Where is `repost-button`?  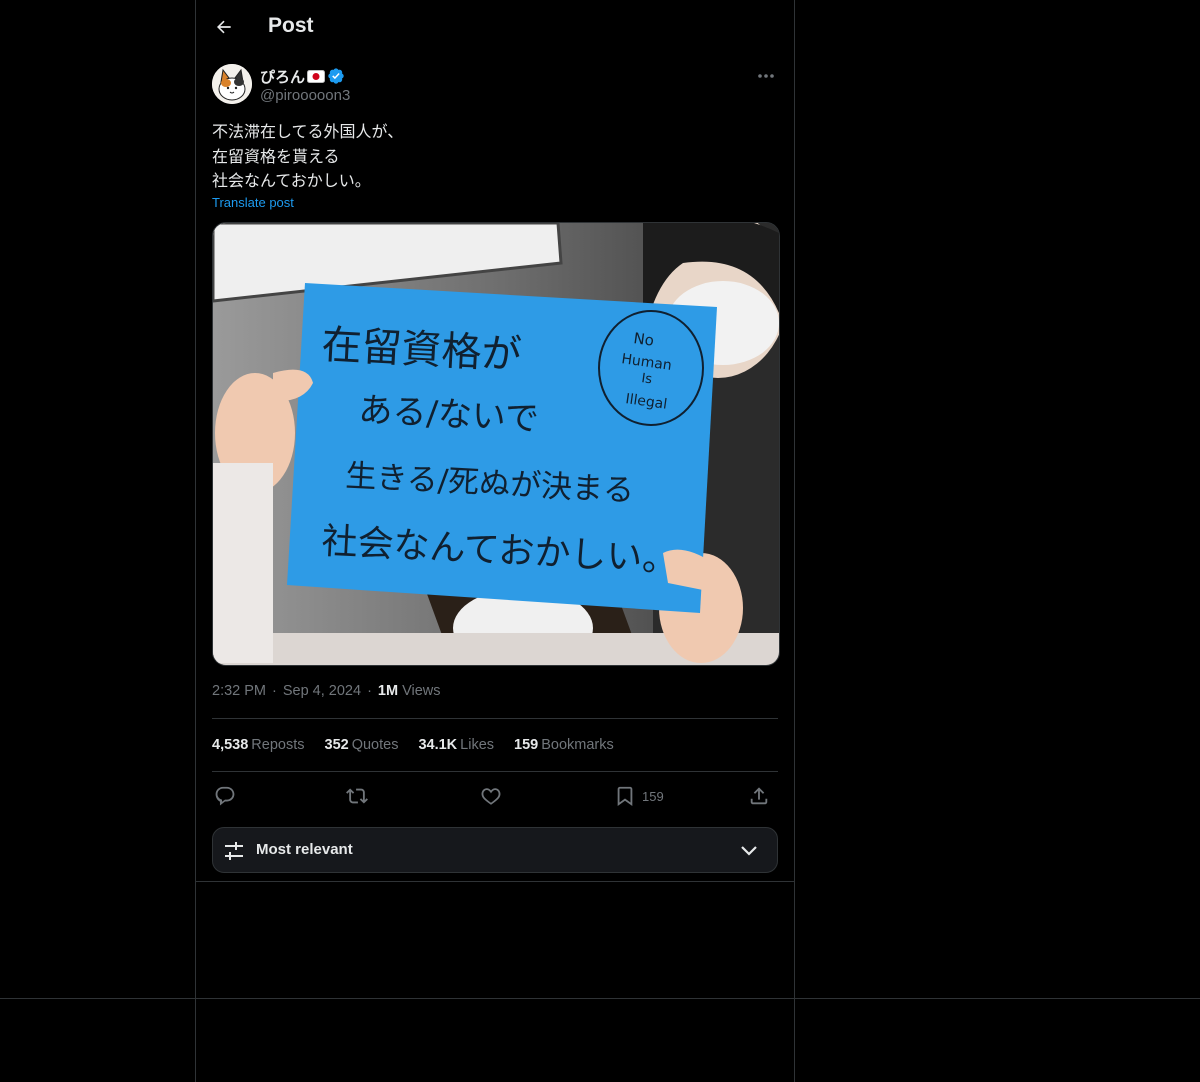 repost-button is located at coordinates (357, 796).